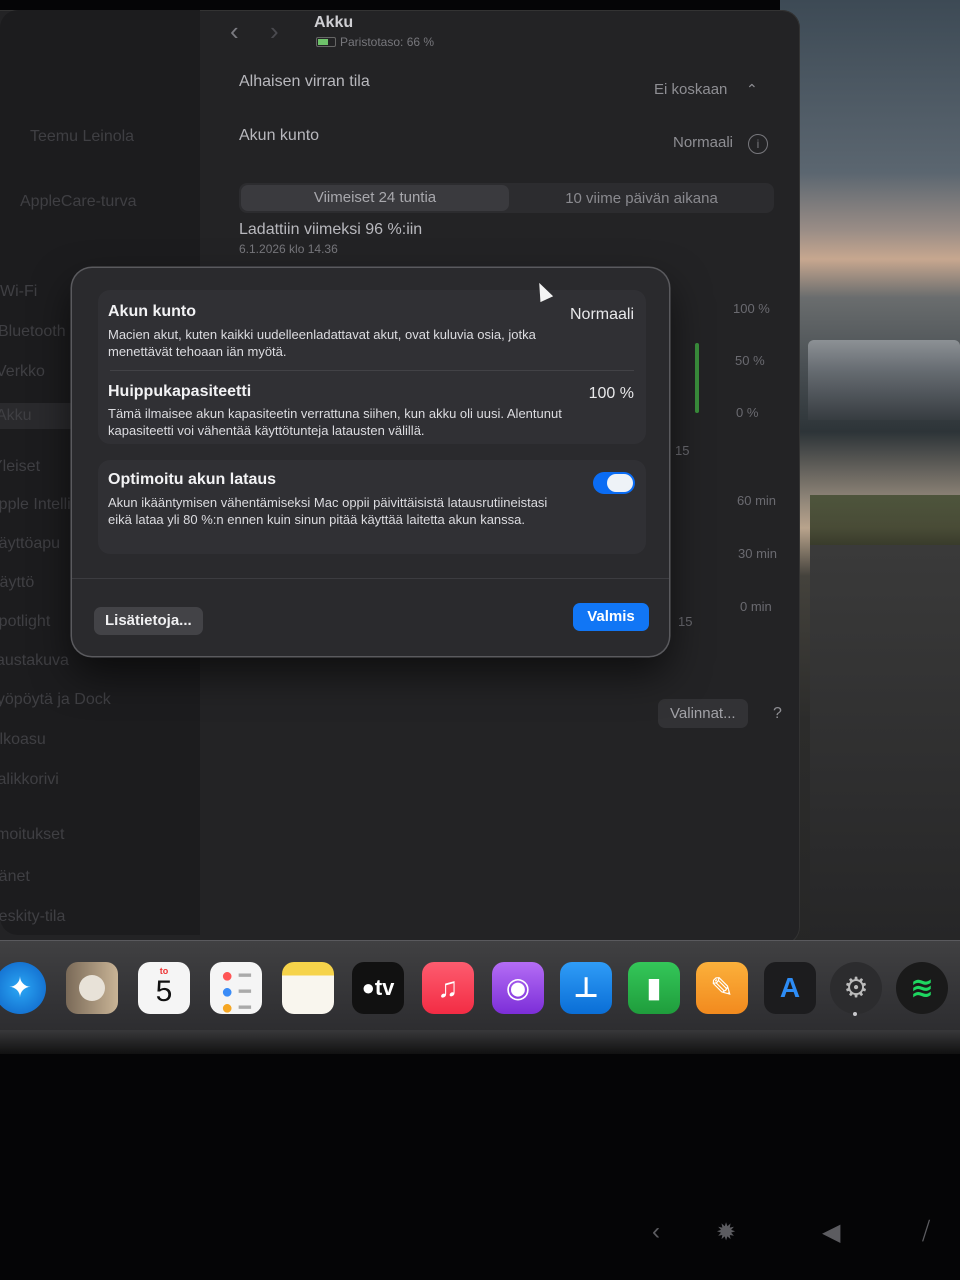  I want to click on axis-label-0: 0 %, so click(747, 412).